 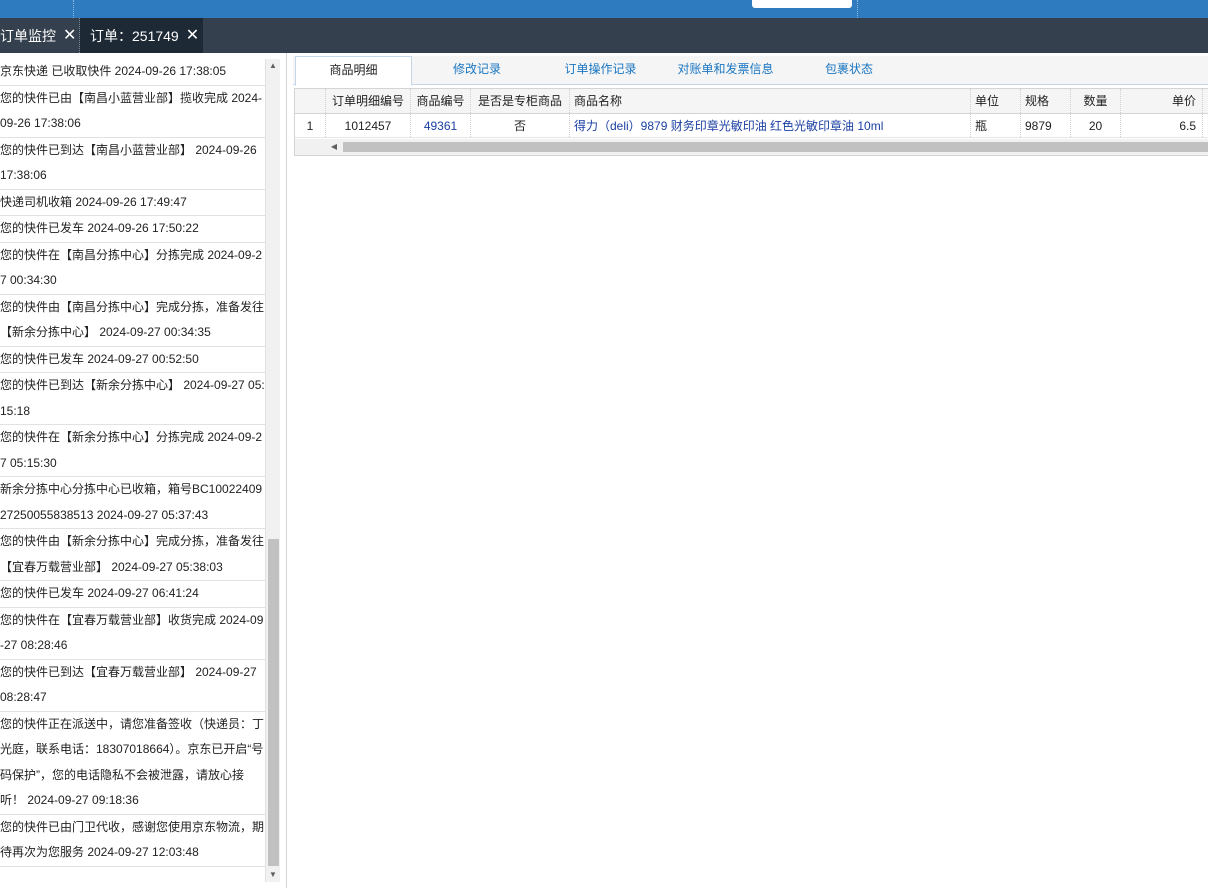 I want to click on tab-order-monitor: 订单监控 ✕, so click(x=39, y=35).